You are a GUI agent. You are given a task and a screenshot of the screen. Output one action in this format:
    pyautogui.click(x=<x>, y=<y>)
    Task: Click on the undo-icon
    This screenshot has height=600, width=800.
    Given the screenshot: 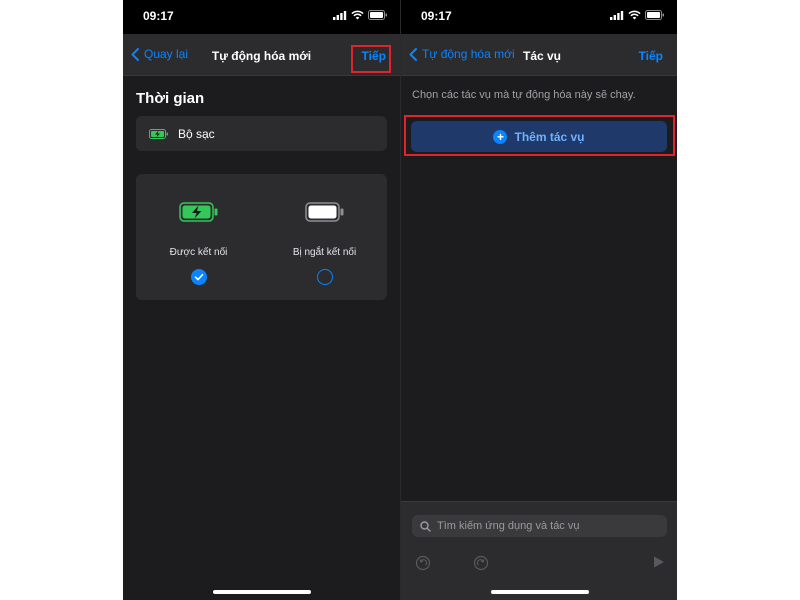 What is the action you would take?
    pyautogui.click(x=423, y=563)
    